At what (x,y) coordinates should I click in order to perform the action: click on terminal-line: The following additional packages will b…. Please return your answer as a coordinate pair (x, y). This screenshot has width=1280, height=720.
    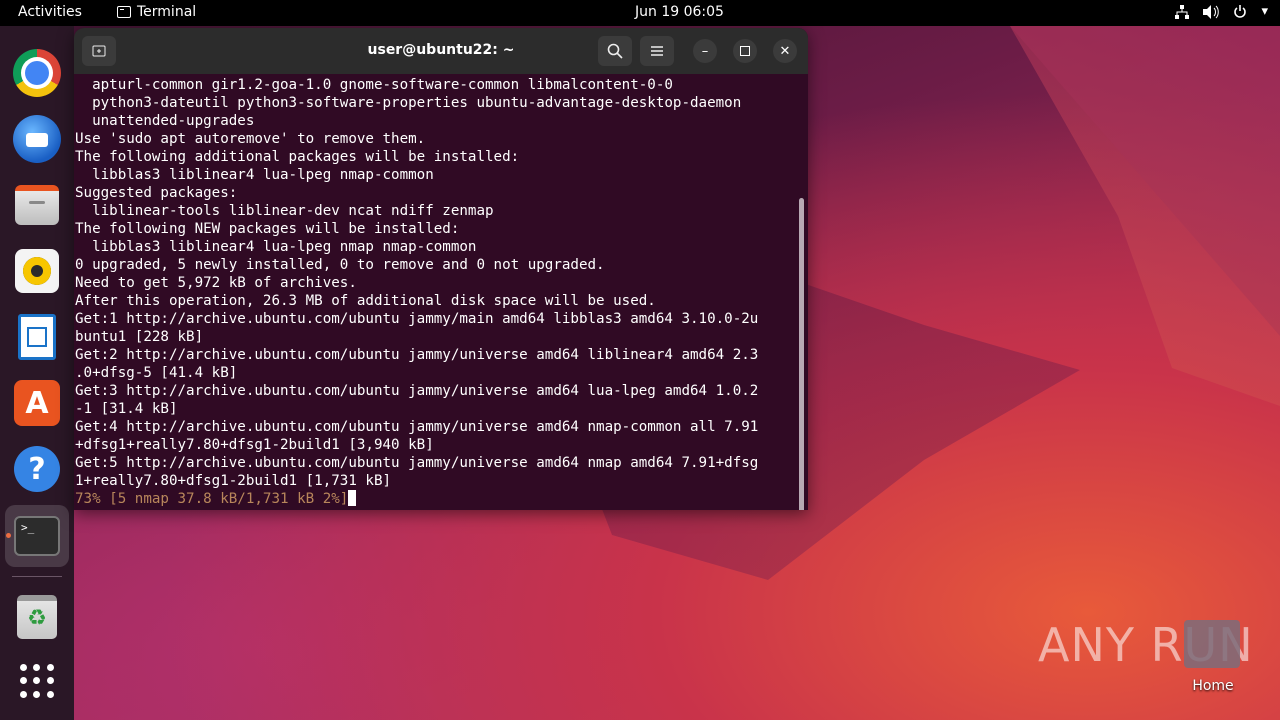
    Looking at the image, I should click on (297, 157).